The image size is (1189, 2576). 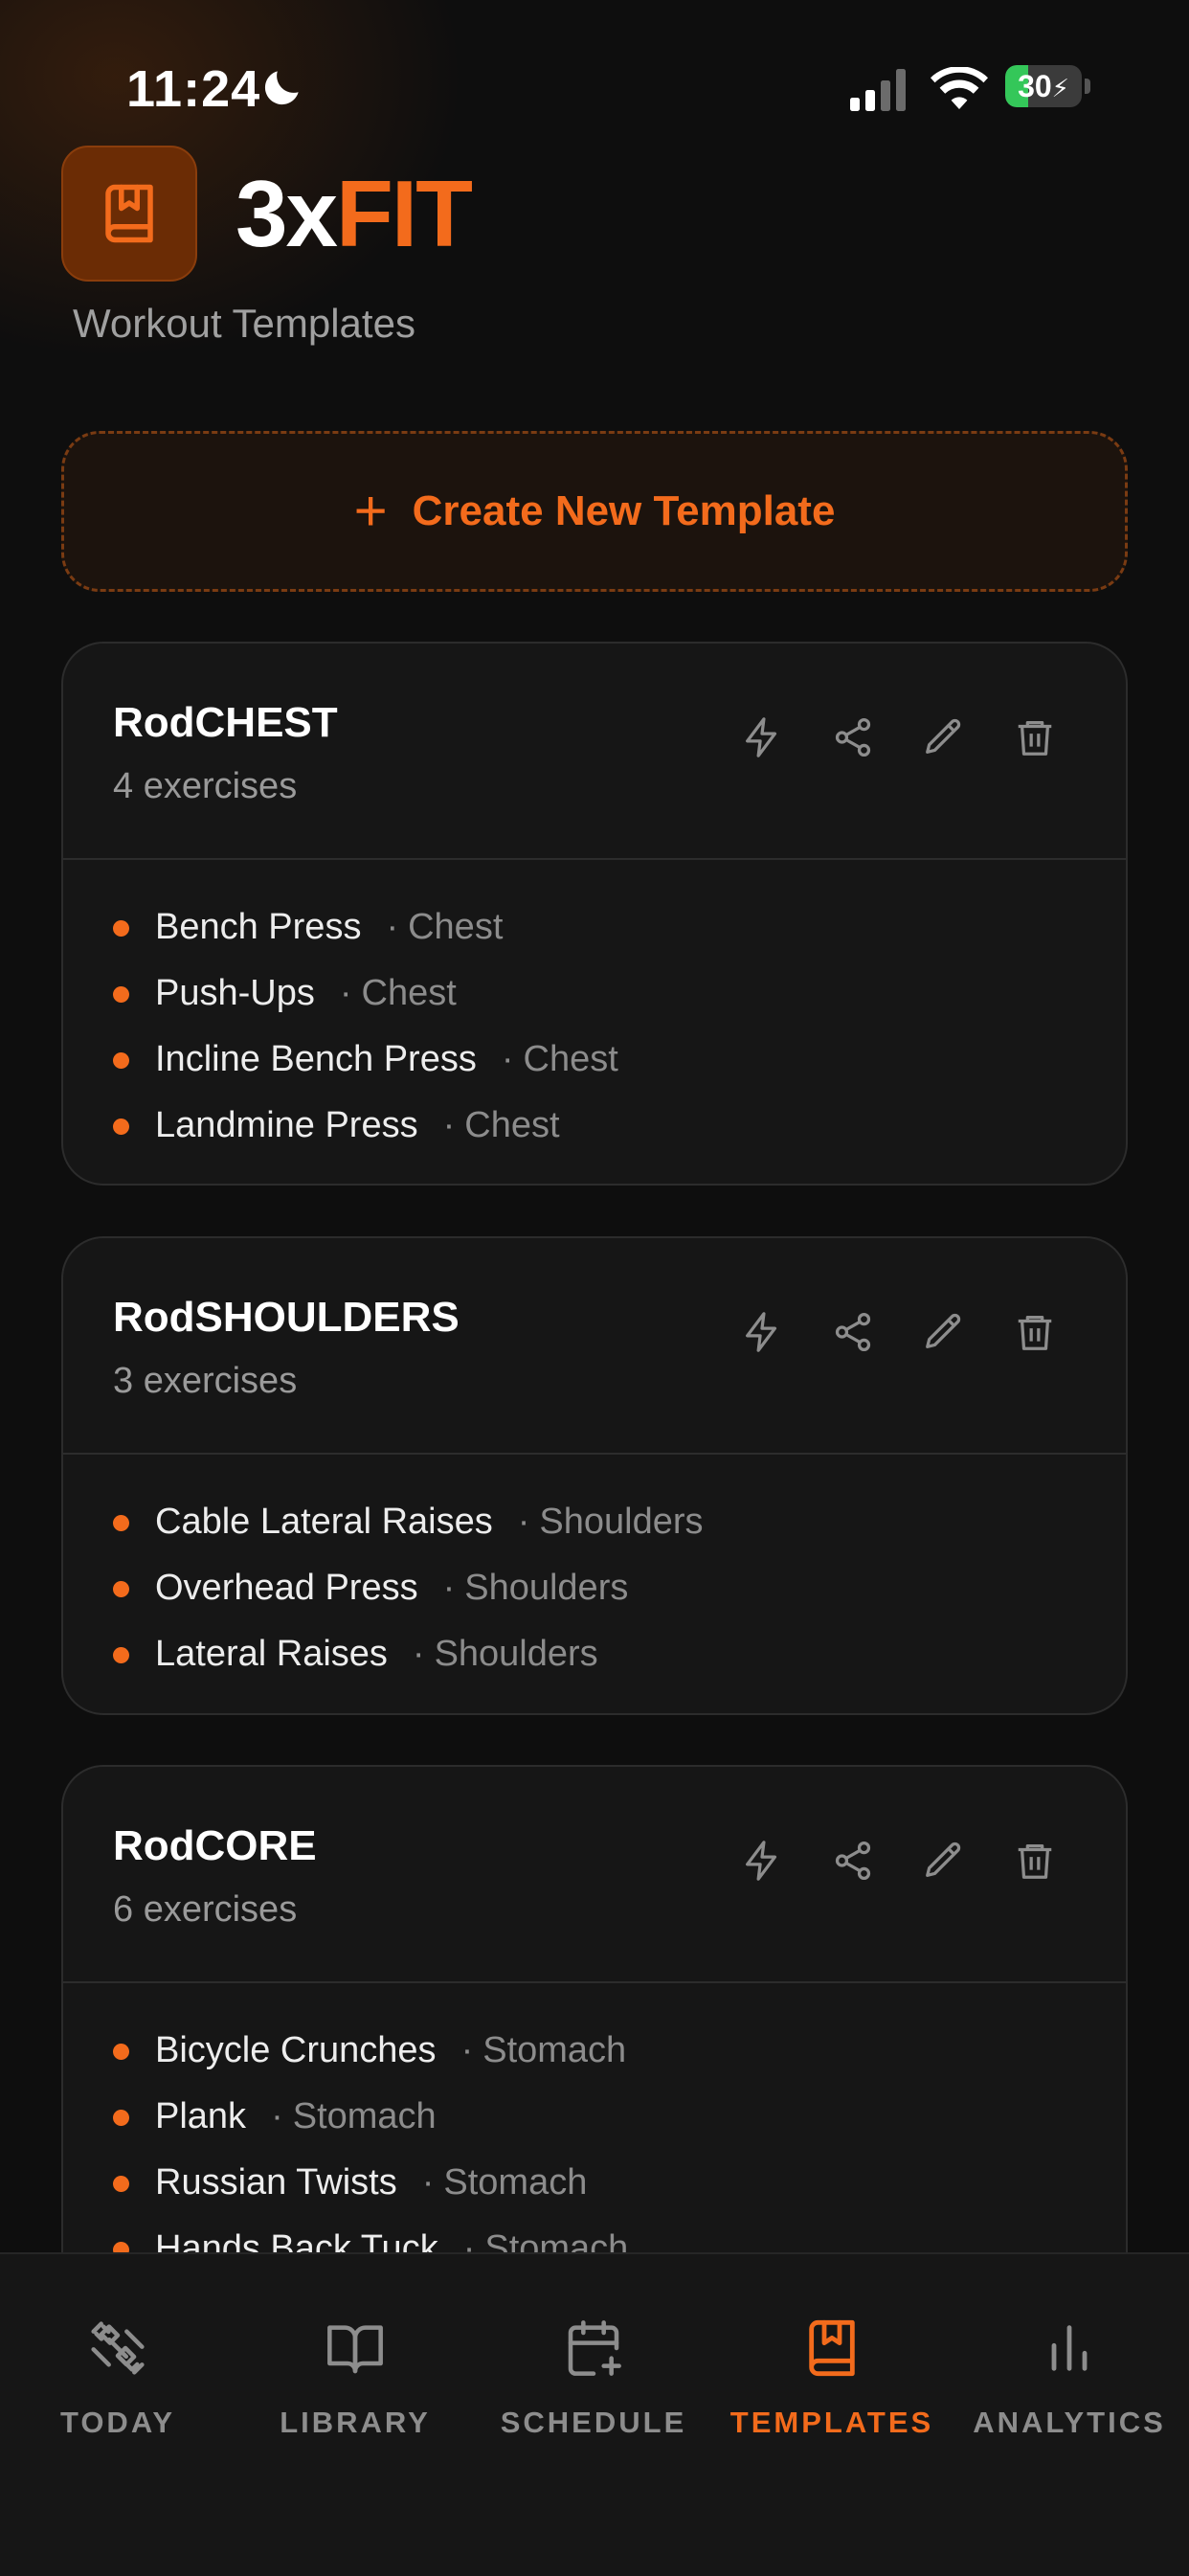 I want to click on plus-icon: +, so click(x=370, y=511).